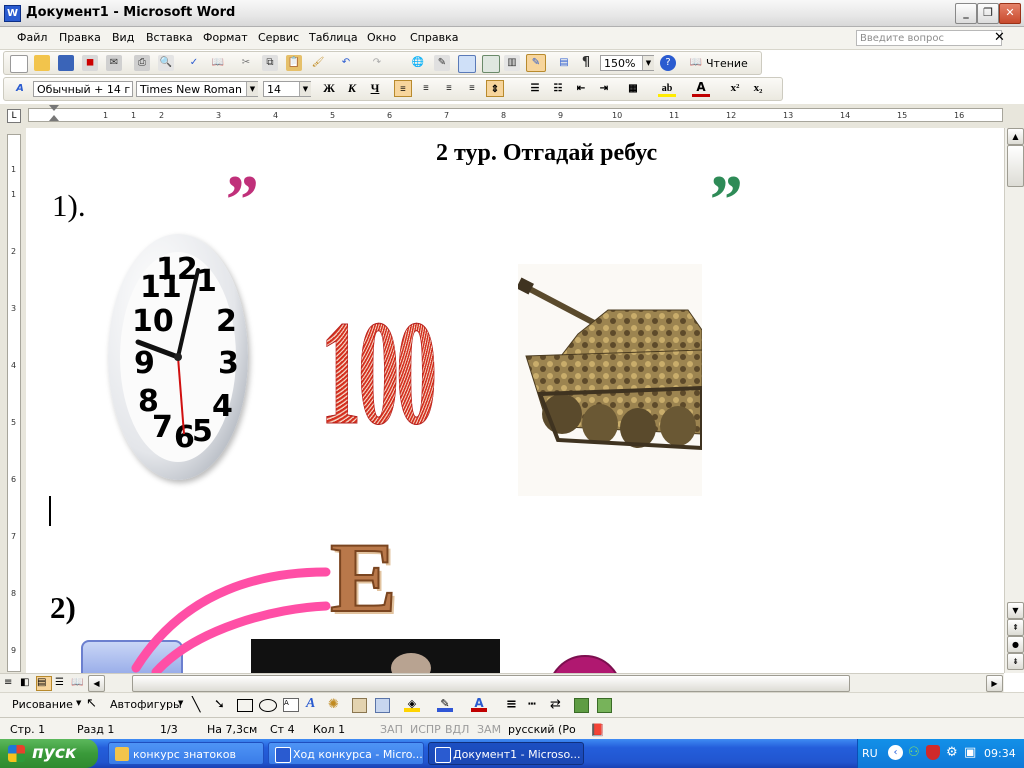 The height and width of the screenshot is (768, 1024). Describe the element at coordinates (564, 63) in the screenshot. I see `document-map-icon: ▤` at that location.